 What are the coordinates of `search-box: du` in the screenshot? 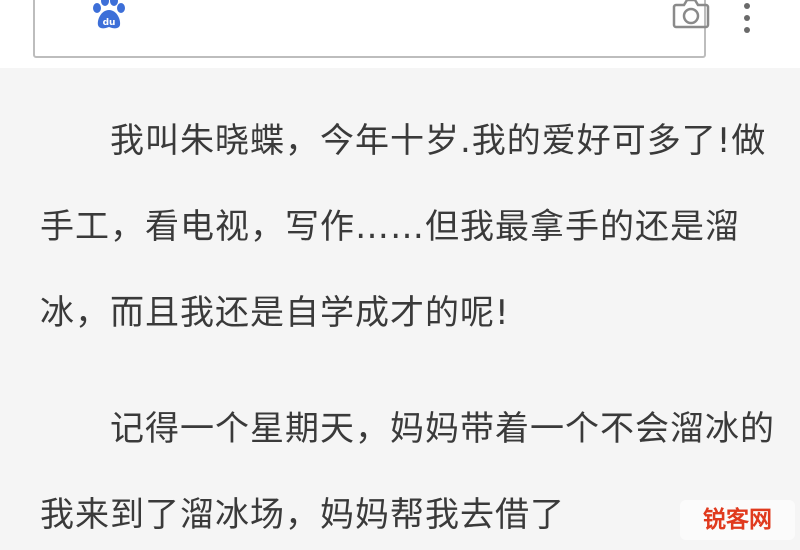 It's located at (371, 29).